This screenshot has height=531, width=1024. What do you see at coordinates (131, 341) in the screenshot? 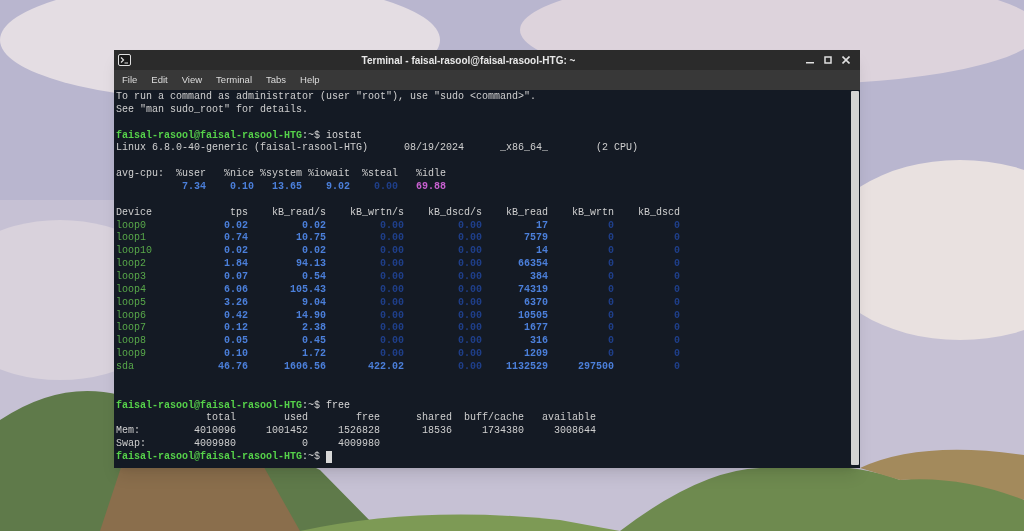
I see `table-cell-text: loop8` at bounding box center [131, 341].